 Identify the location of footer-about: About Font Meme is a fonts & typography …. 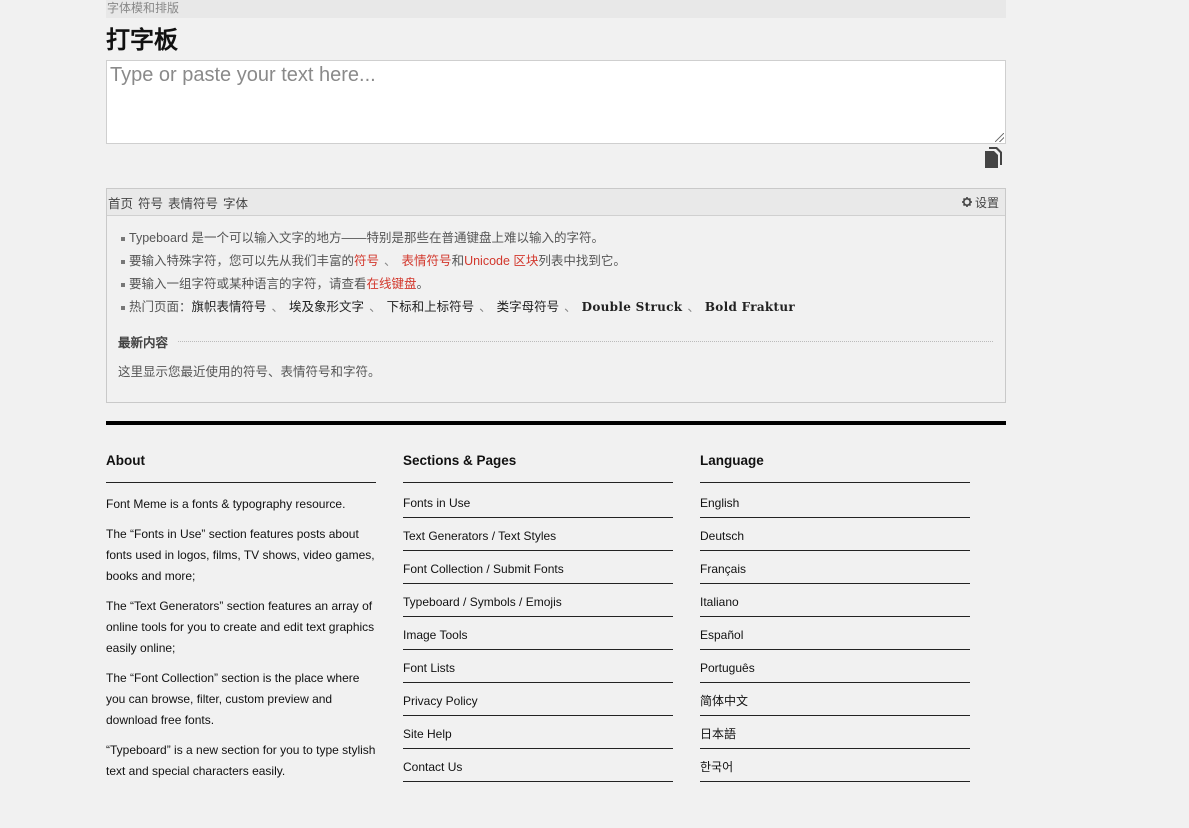
(241, 617).